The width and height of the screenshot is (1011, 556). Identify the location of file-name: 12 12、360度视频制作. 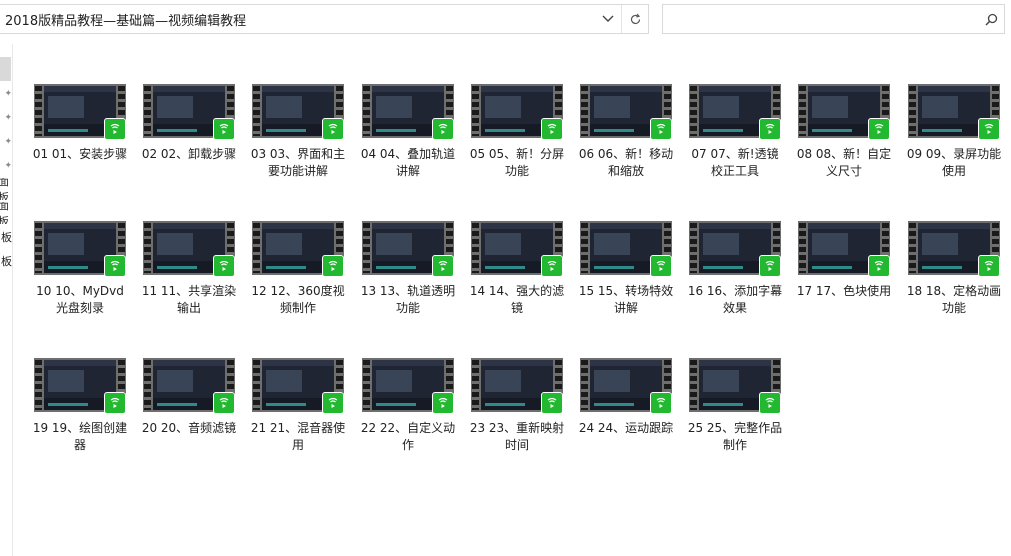
(298, 300).